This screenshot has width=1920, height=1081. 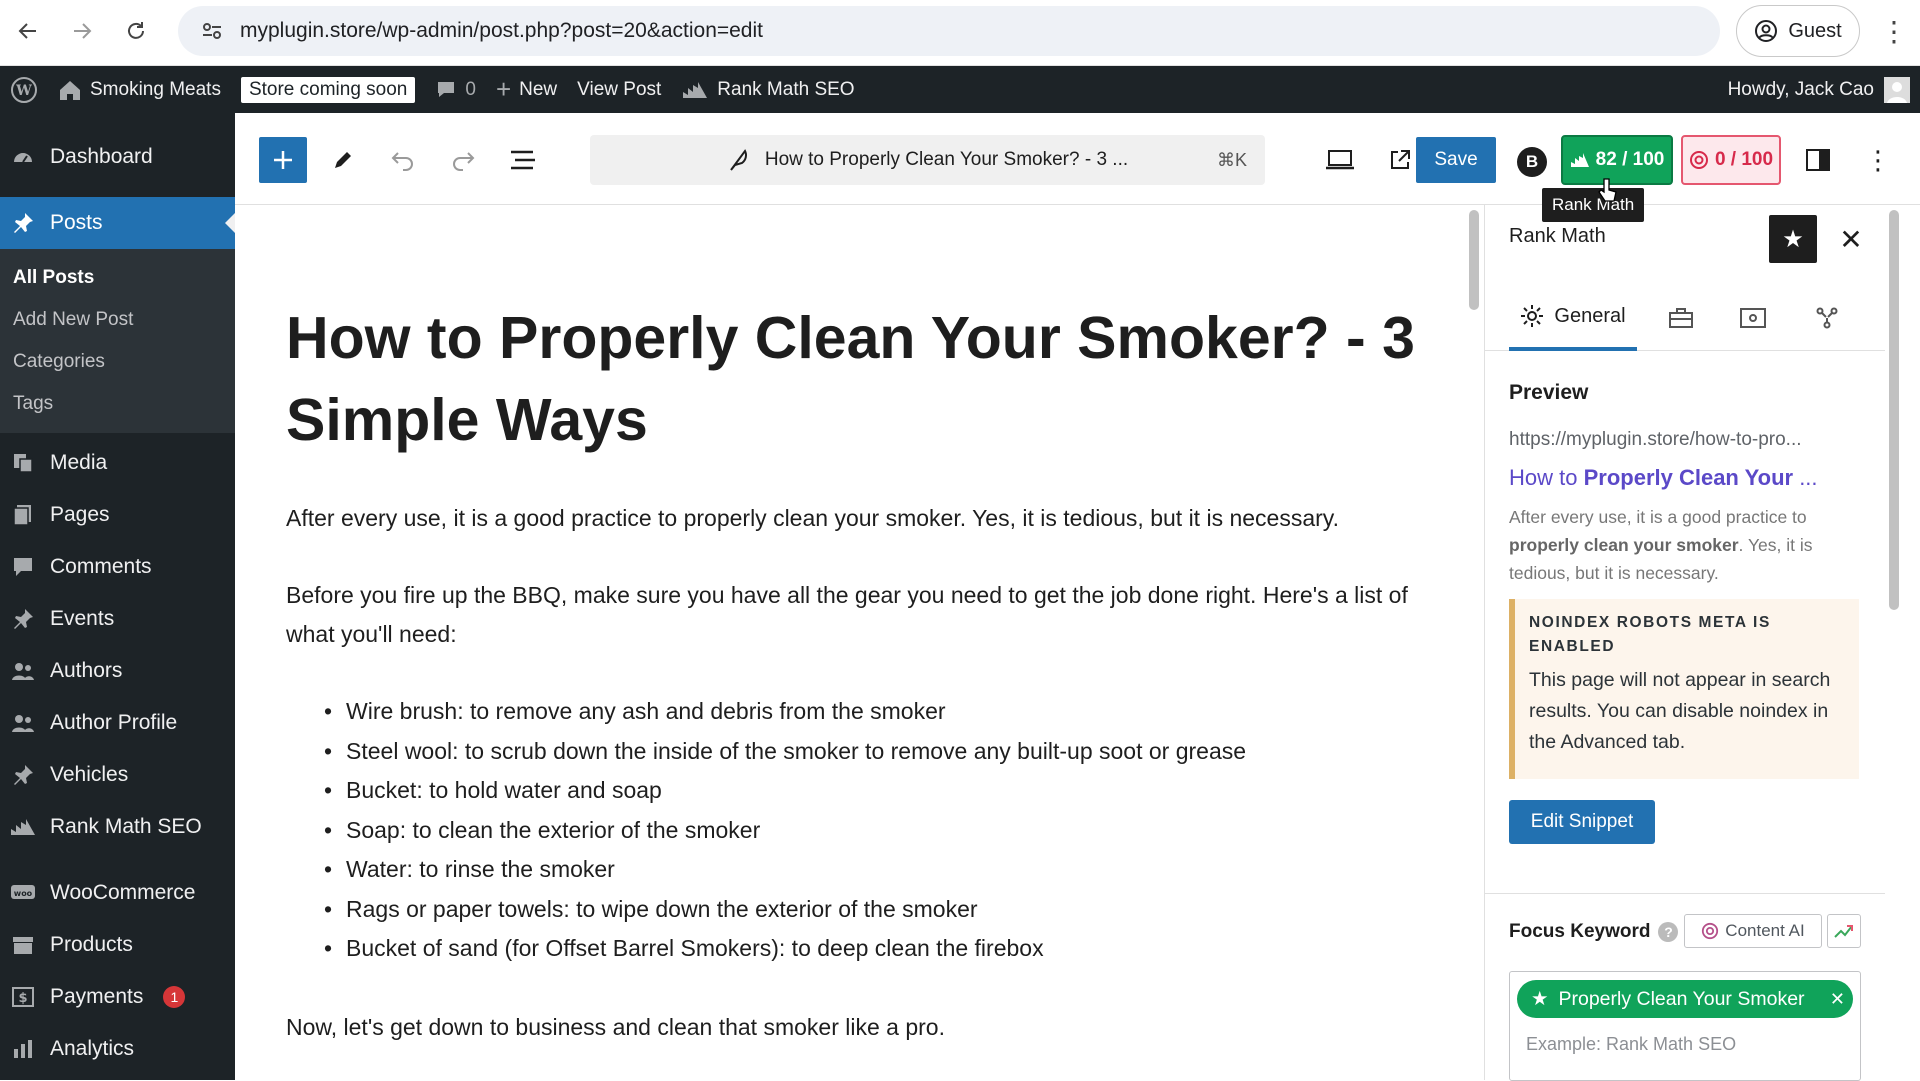 What do you see at coordinates (82, 31) in the screenshot?
I see `forward-arrow-icon` at bounding box center [82, 31].